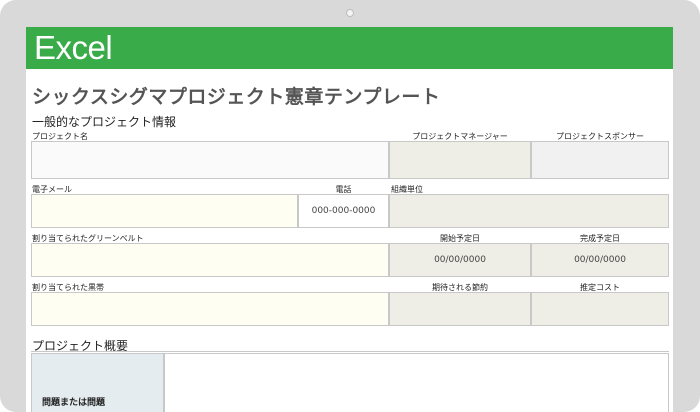  Describe the element at coordinates (210, 260) in the screenshot. I see `green-belt-field` at that location.